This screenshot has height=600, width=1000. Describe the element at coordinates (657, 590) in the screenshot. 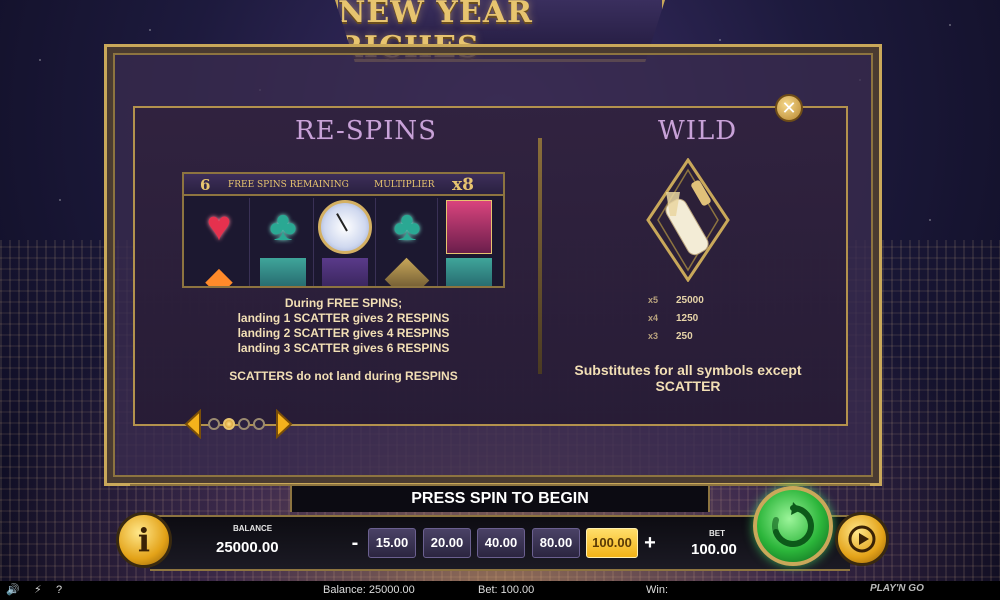

I see `status-win: Win:` at that location.